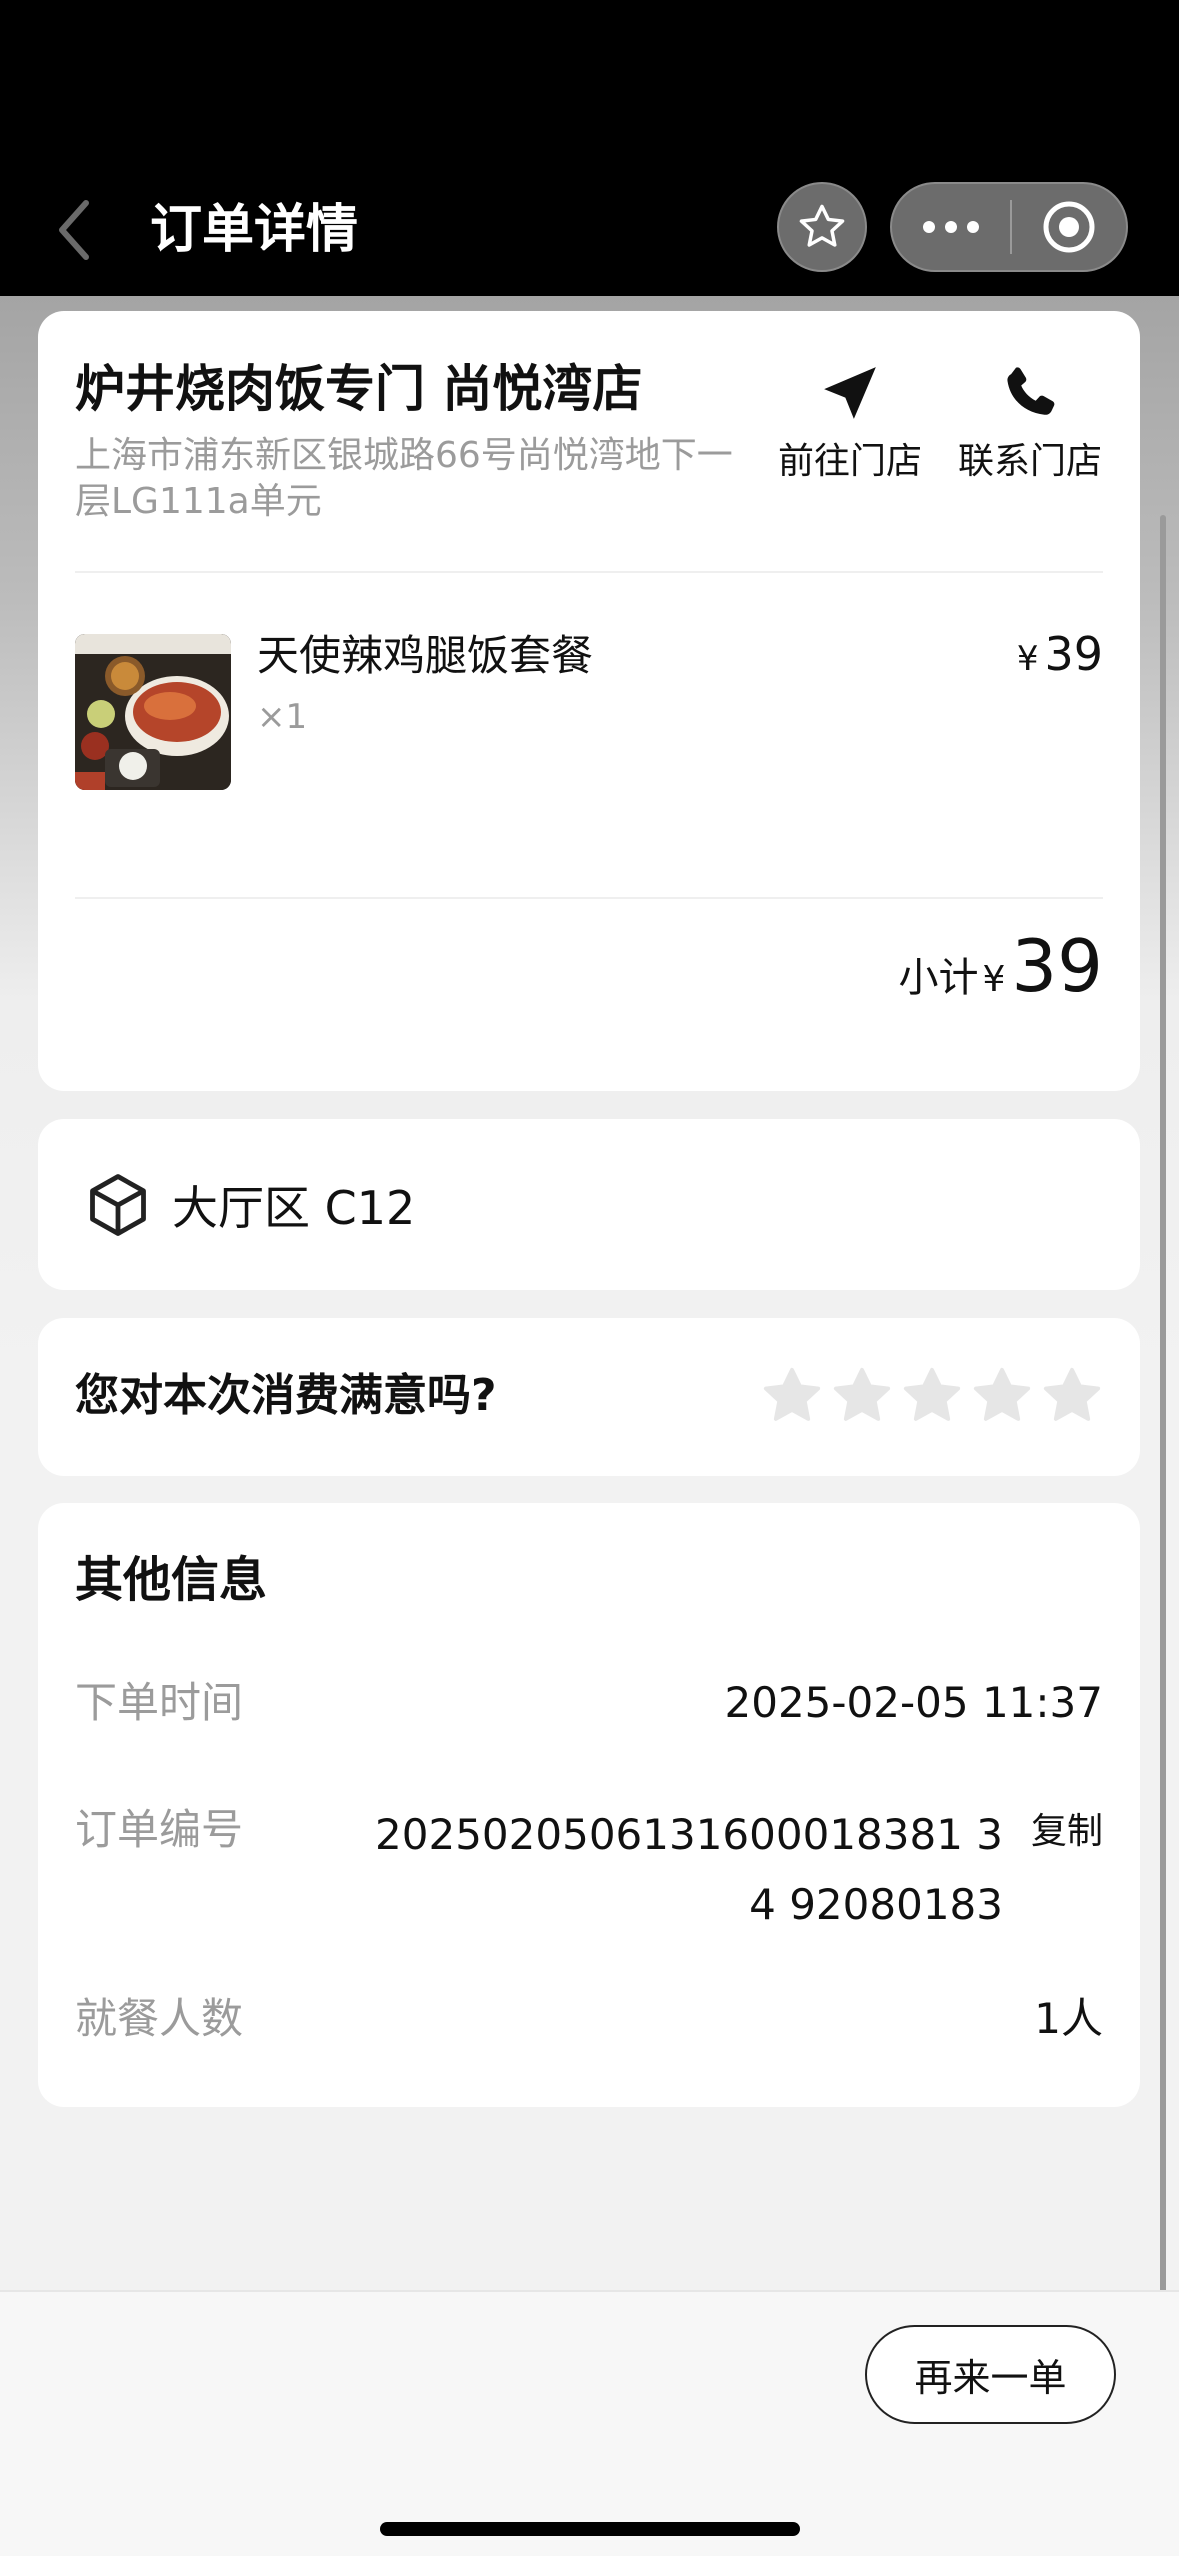  I want to click on order-number-label: 订单编号, so click(159, 1829).